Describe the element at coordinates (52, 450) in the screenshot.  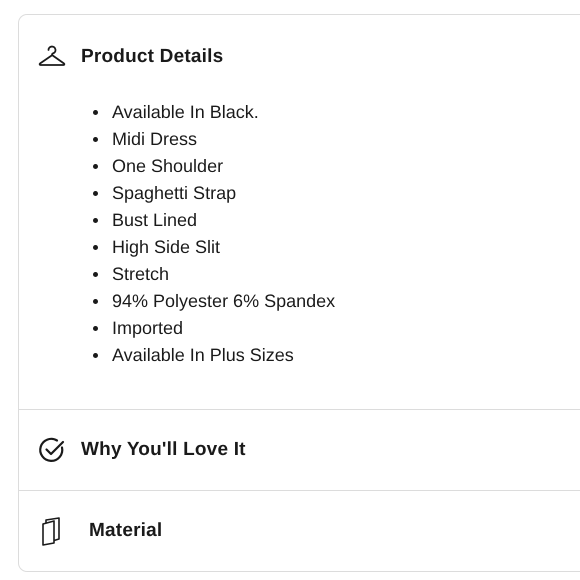
I see `check-circle-icon` at that location.